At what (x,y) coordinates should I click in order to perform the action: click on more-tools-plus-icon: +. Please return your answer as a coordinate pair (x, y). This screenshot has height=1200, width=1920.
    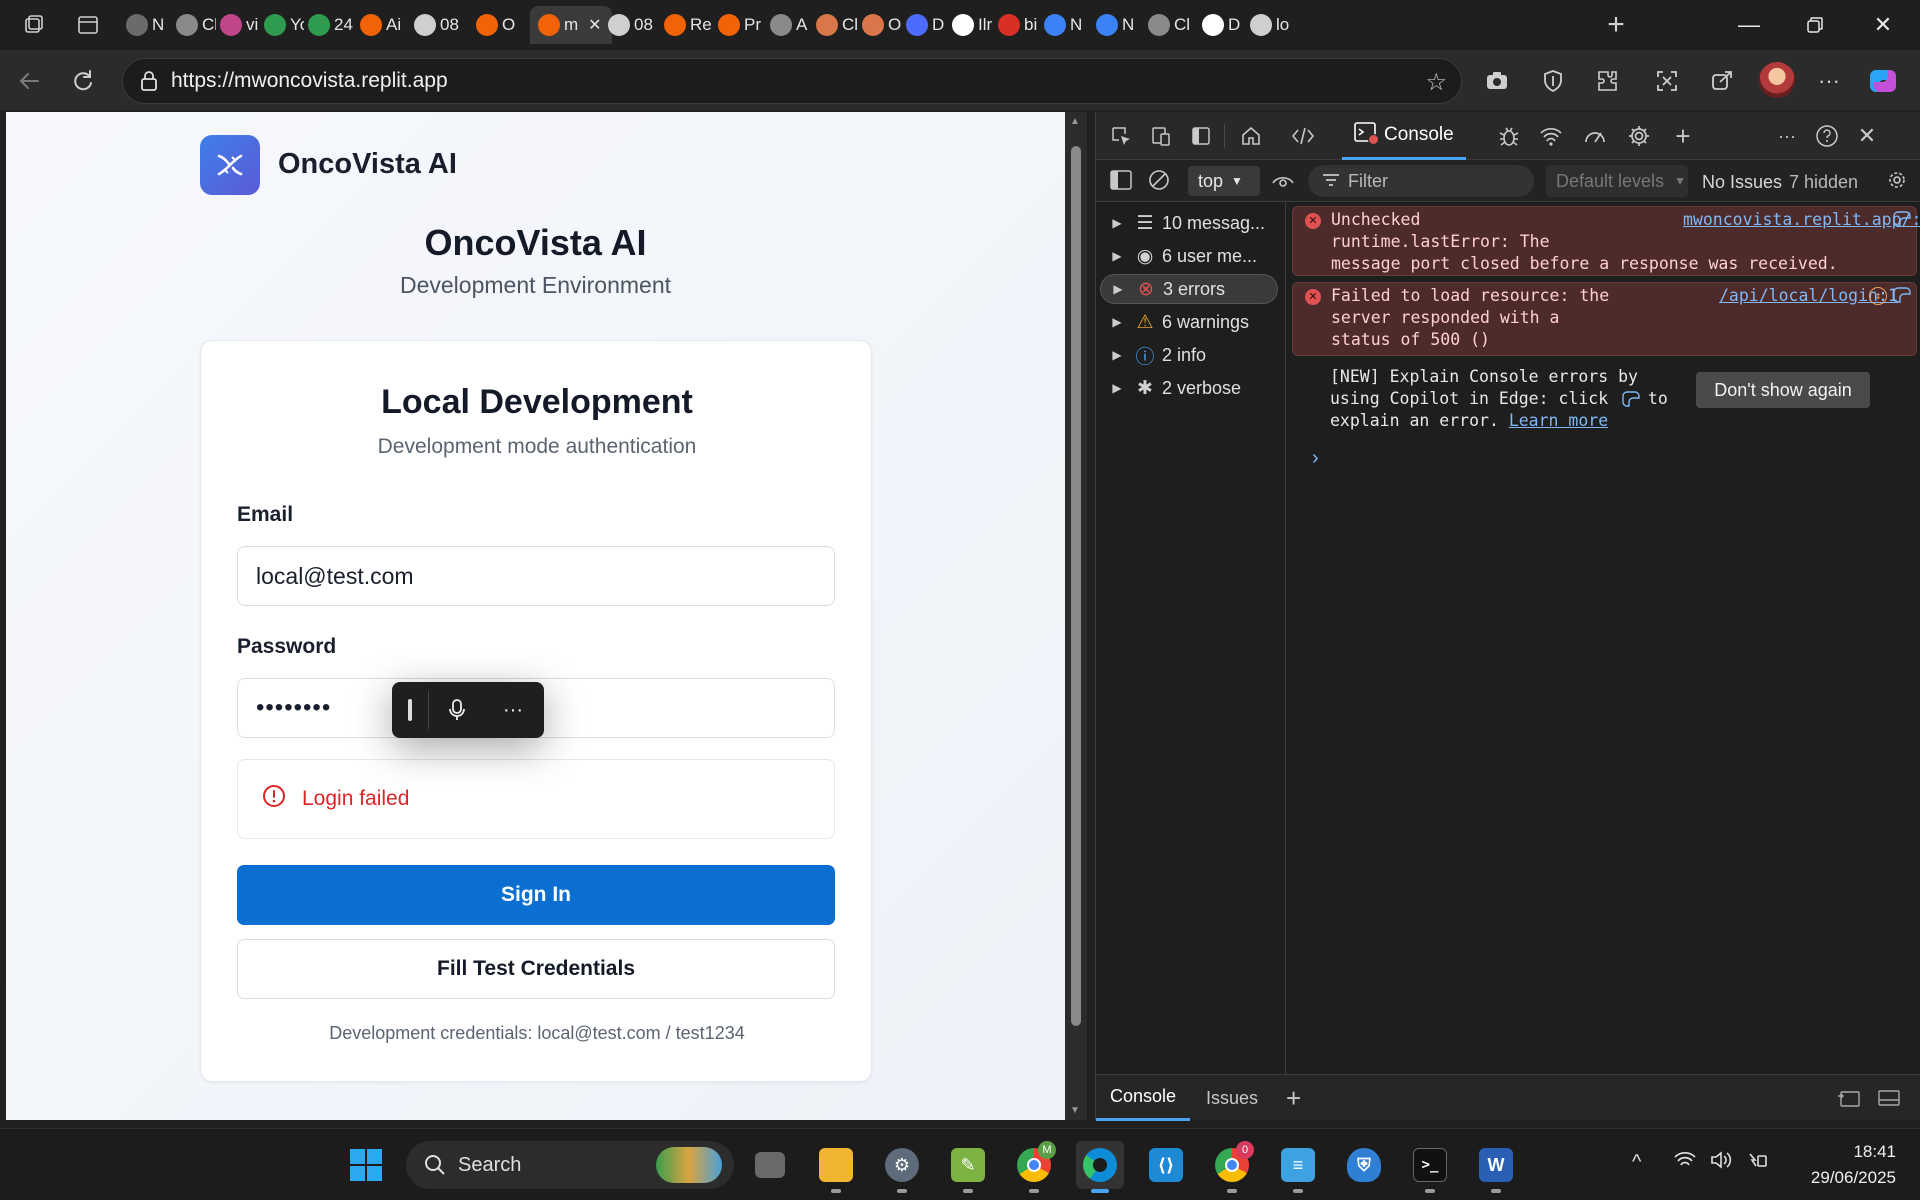
    Looking at the image, I should click on (1683, 136).